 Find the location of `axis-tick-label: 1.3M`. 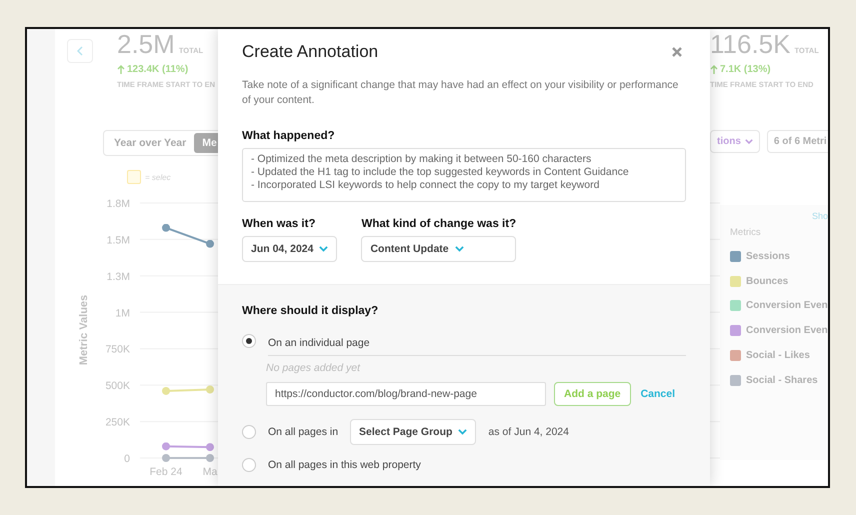

axis-tick-label: 1.3M is located at coordinates (118, 276).